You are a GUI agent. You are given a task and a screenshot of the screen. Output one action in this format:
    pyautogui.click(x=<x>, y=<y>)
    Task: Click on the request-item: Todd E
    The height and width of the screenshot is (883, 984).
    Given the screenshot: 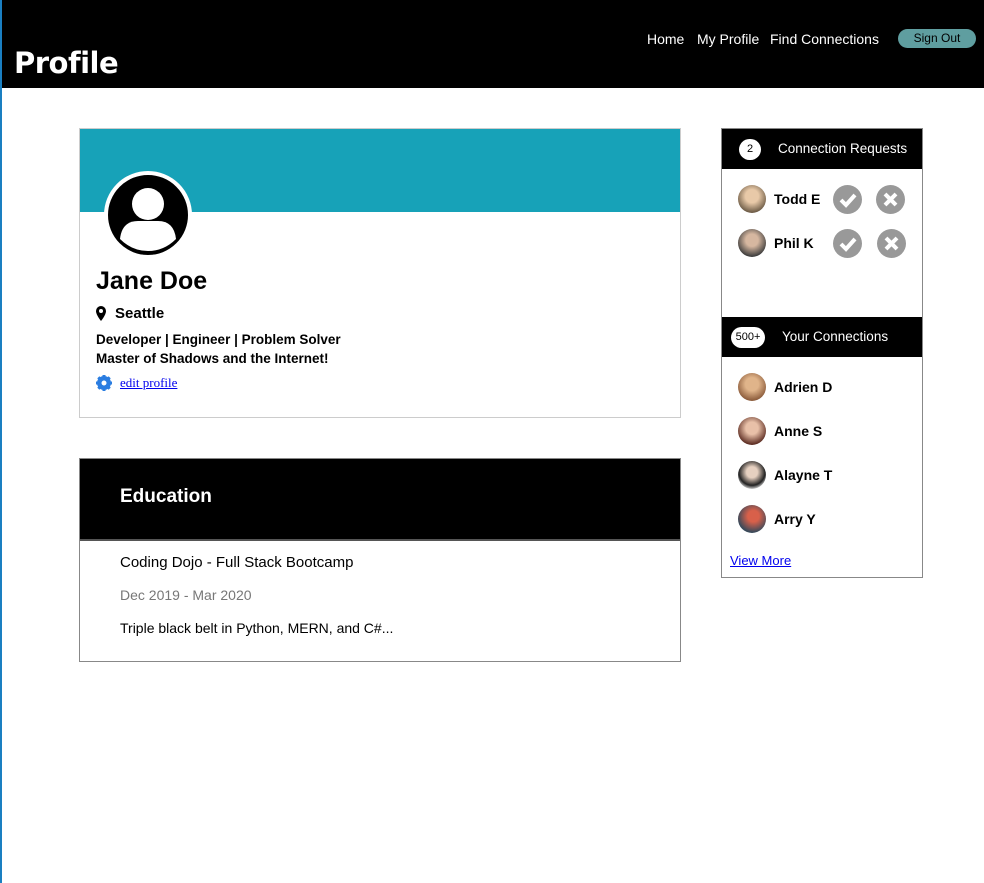 What is the action you would take?
    pyautogui.click(x=779, y=199)
    